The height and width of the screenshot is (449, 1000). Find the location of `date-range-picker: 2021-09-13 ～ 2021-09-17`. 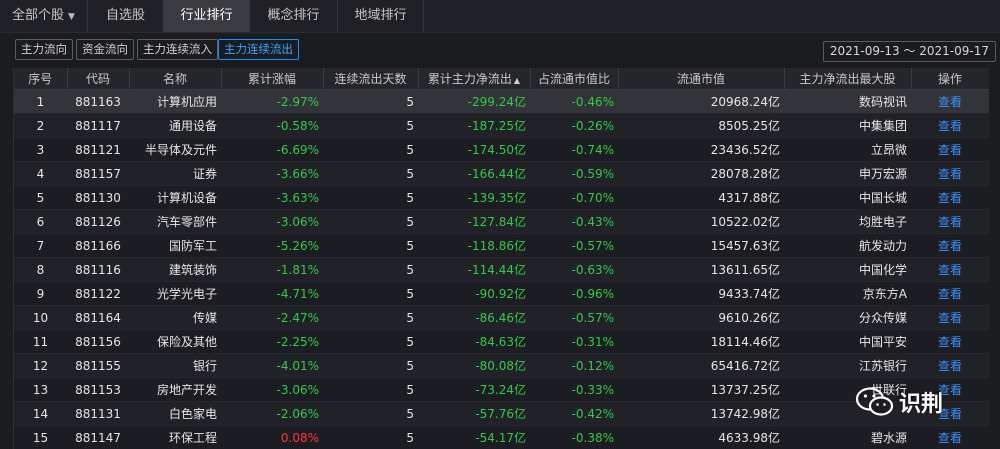

date-range-picker: 2021-09-13 ～ 2021-09-17 is located at coordinates (909, 51).